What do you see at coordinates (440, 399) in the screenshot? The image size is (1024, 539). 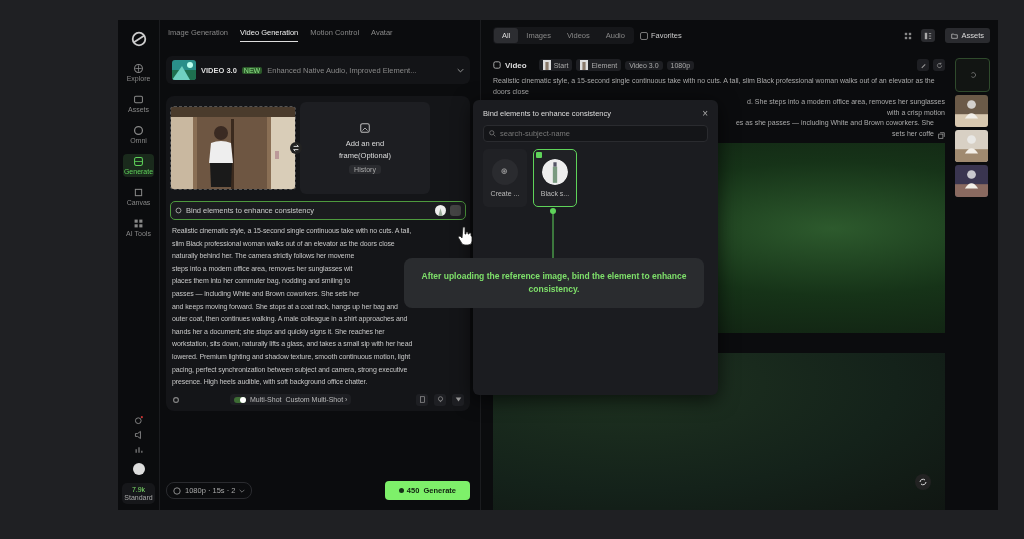 I see `bulb-icon` at bounding box center [440, 399].